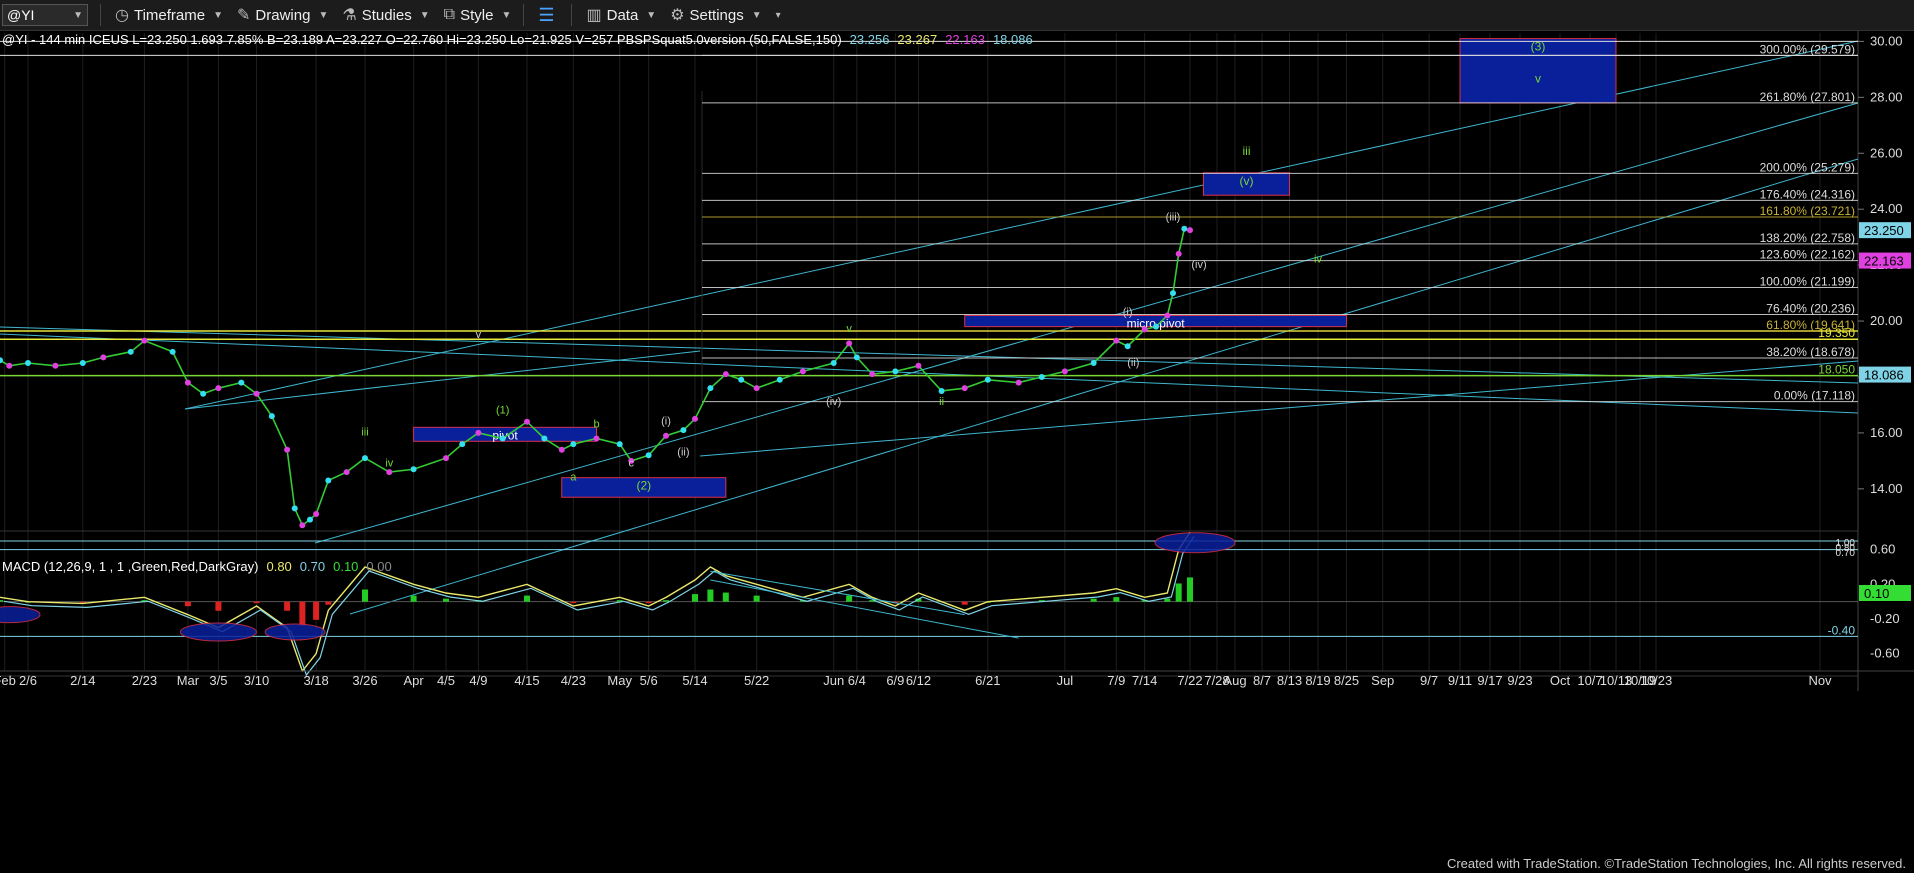 The height and width of the screenshot is (873, 1914). I want to click on date-tick-label: 3/5, so click(218, 680).